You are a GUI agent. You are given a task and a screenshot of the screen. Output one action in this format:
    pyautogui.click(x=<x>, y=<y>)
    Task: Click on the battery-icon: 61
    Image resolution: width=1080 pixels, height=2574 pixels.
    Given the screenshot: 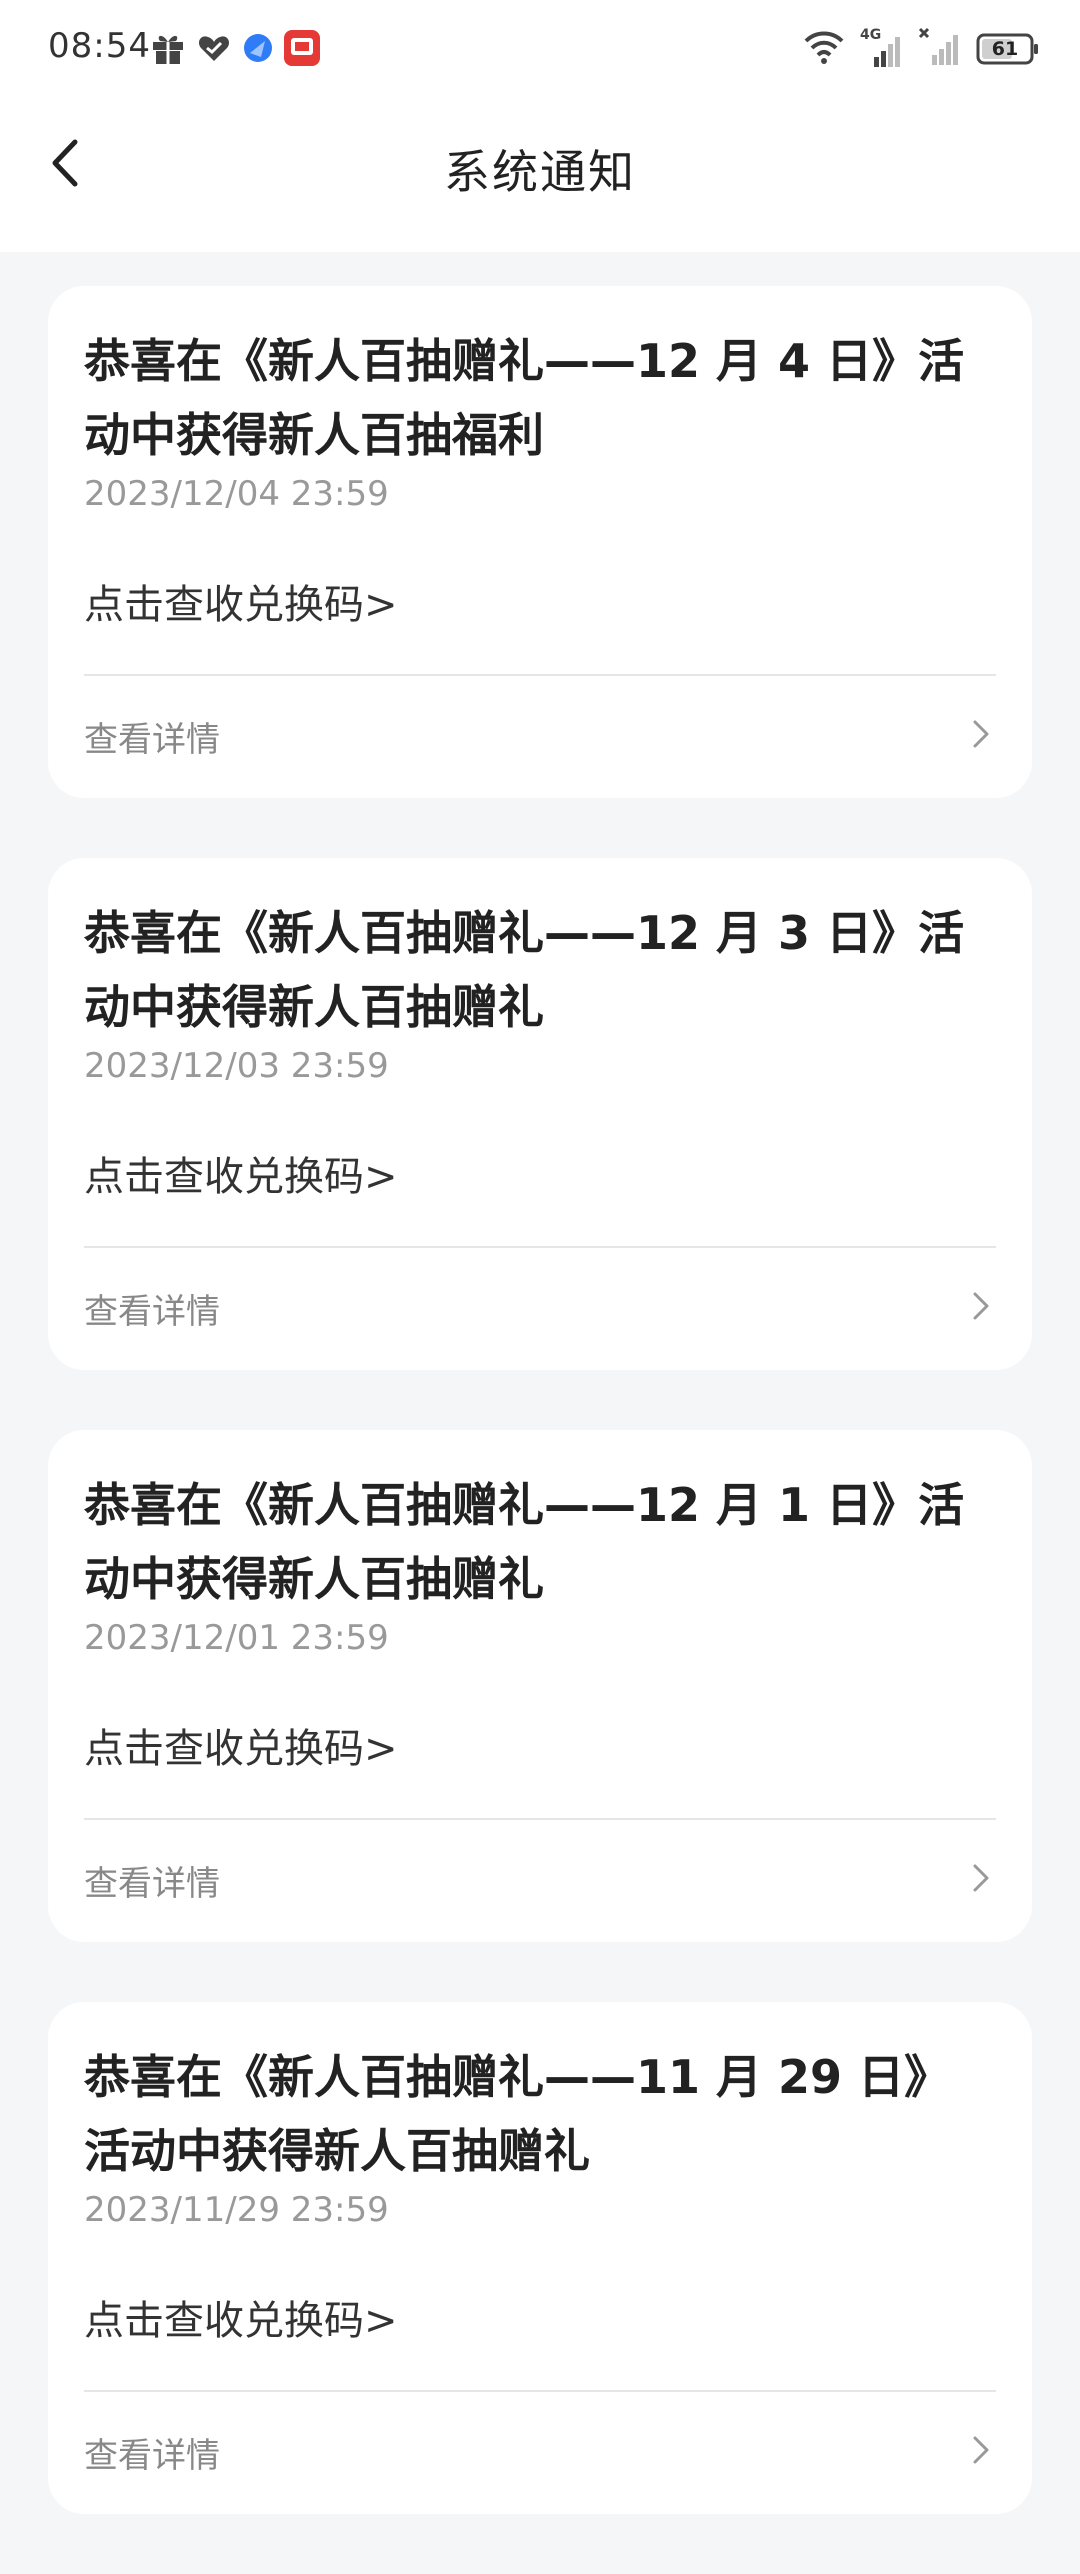 What is the action you would take?
    pyautogui.click(x=1008, y=49)
    